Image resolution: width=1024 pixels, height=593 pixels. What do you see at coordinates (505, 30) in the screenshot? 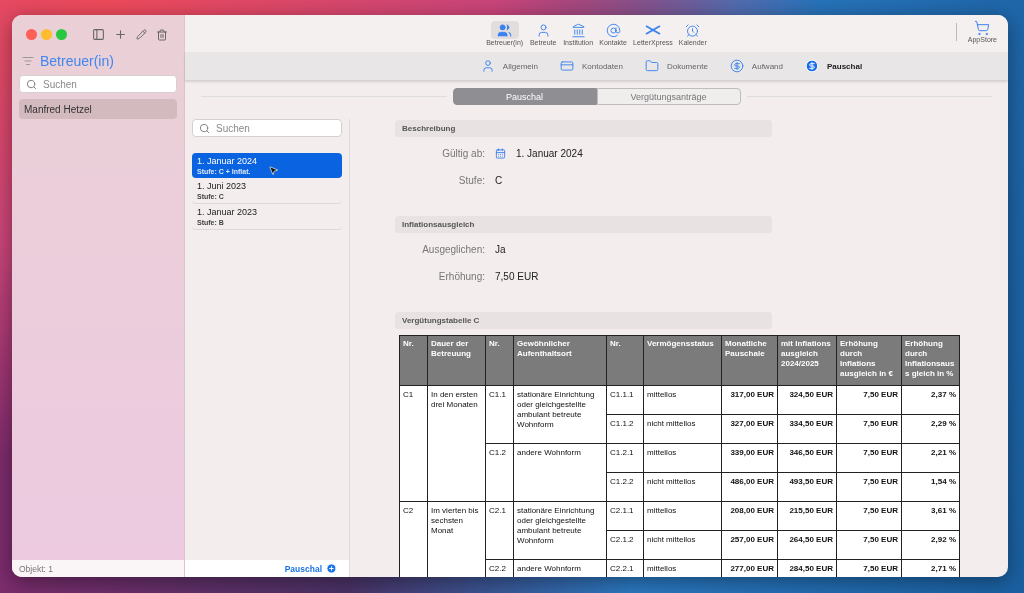
I see `people-icon` at bounding box center [505, 30].